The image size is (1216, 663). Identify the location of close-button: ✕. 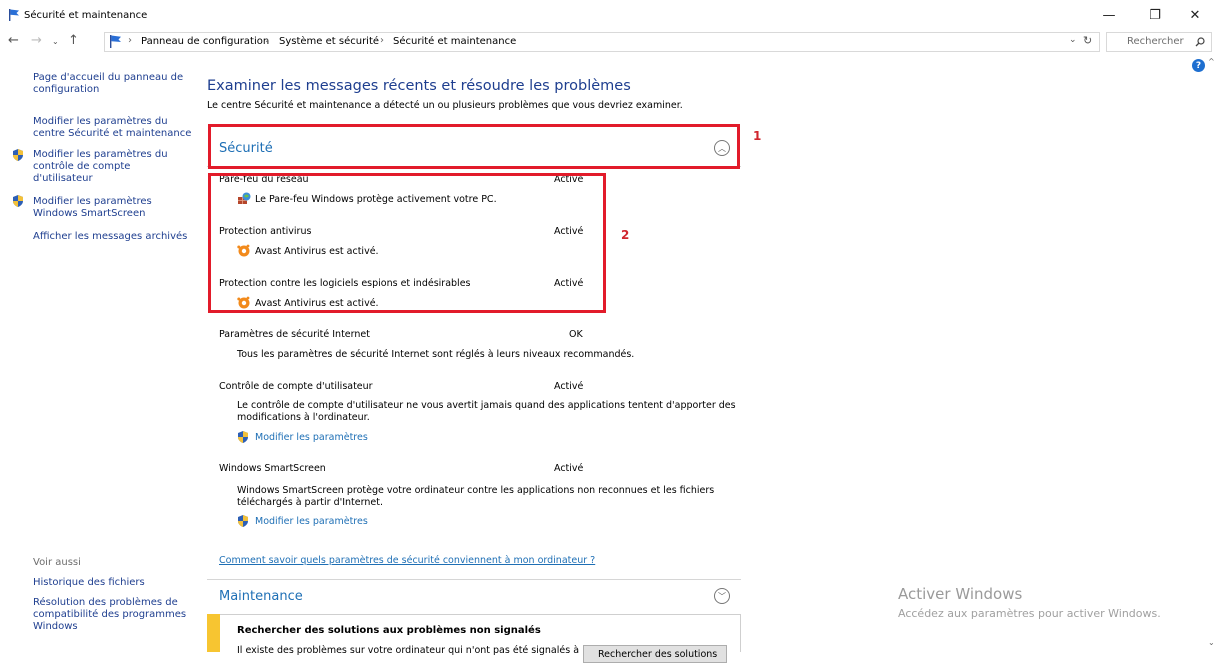
(1195, 15).